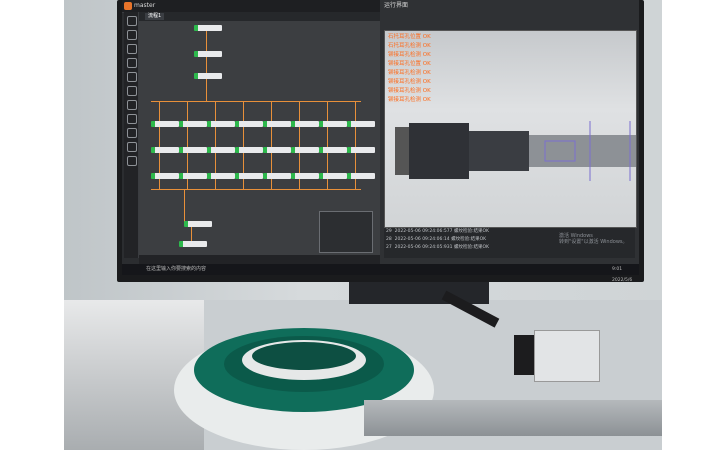 The height and width of the screenshot is (450, 726). I want to click on tab-flow-1: 流程1, so click(155, 16).